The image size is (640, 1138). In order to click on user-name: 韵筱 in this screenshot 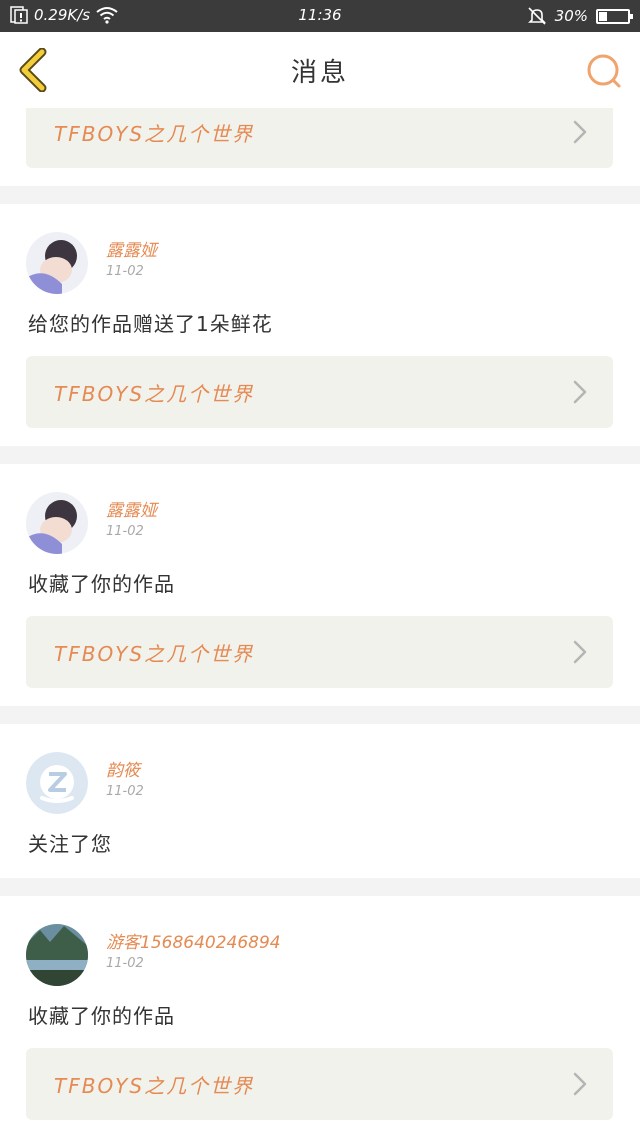, I will do `click(123, 768)`.